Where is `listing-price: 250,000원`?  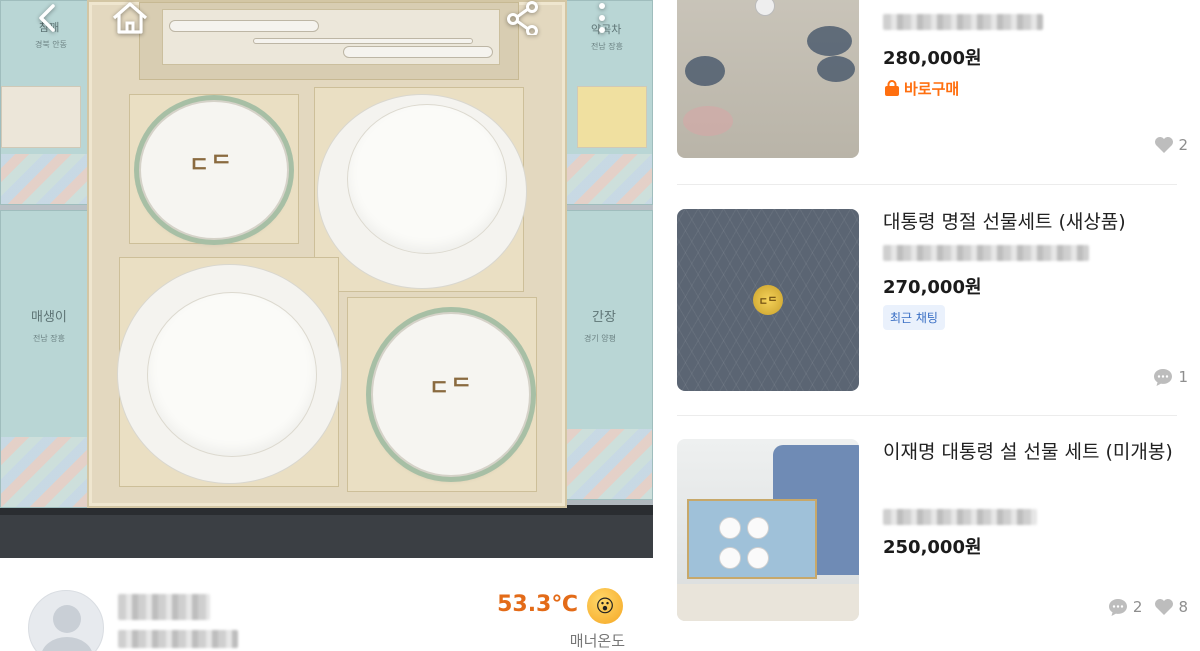
listing-price: 250,000원 is located at coordinates (932, 547).